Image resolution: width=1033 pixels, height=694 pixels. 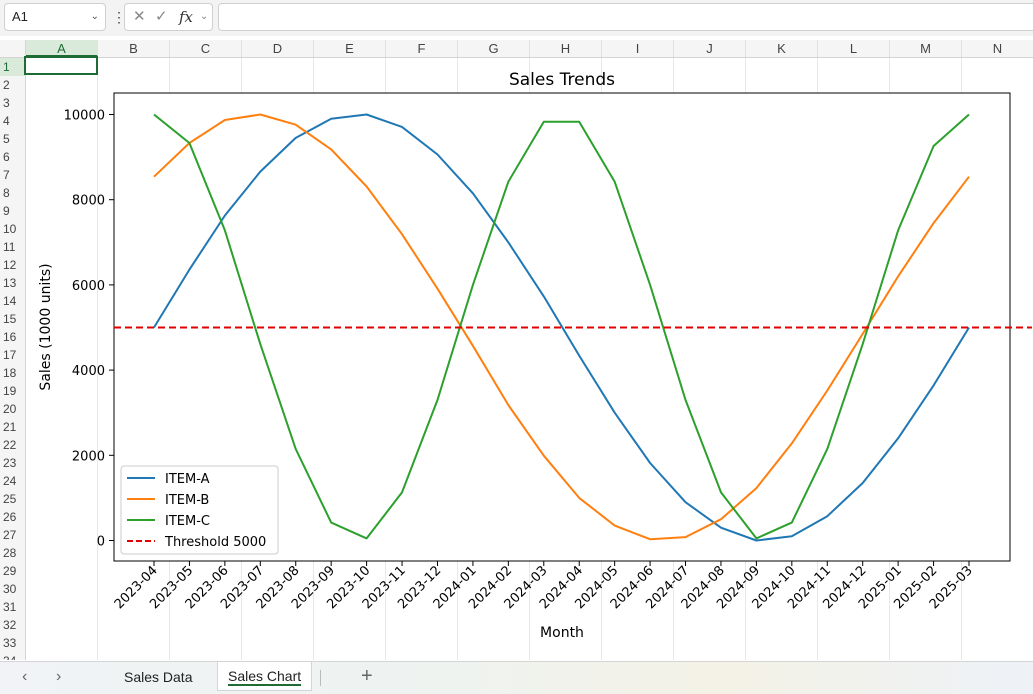 What do you see at coordinates (12, 535) in the screenshot?
I see `row-header-27: 27` at bounding box center [12, 535].